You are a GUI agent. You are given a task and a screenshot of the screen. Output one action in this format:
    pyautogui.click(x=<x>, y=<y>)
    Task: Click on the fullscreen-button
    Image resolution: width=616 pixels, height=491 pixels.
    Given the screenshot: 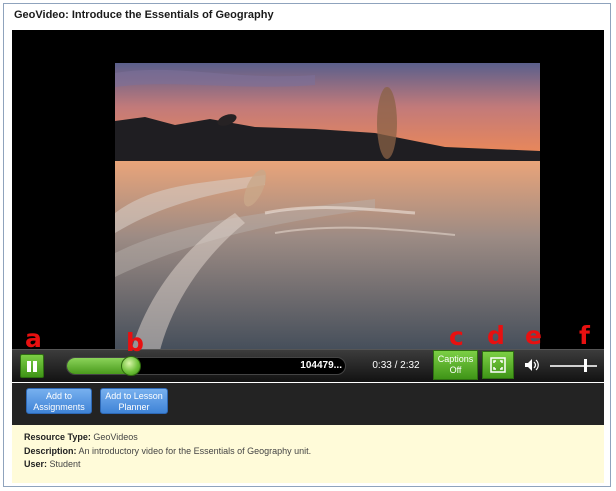 What is the action you would take?
    pyautogui.click(x=498, y=365)
    